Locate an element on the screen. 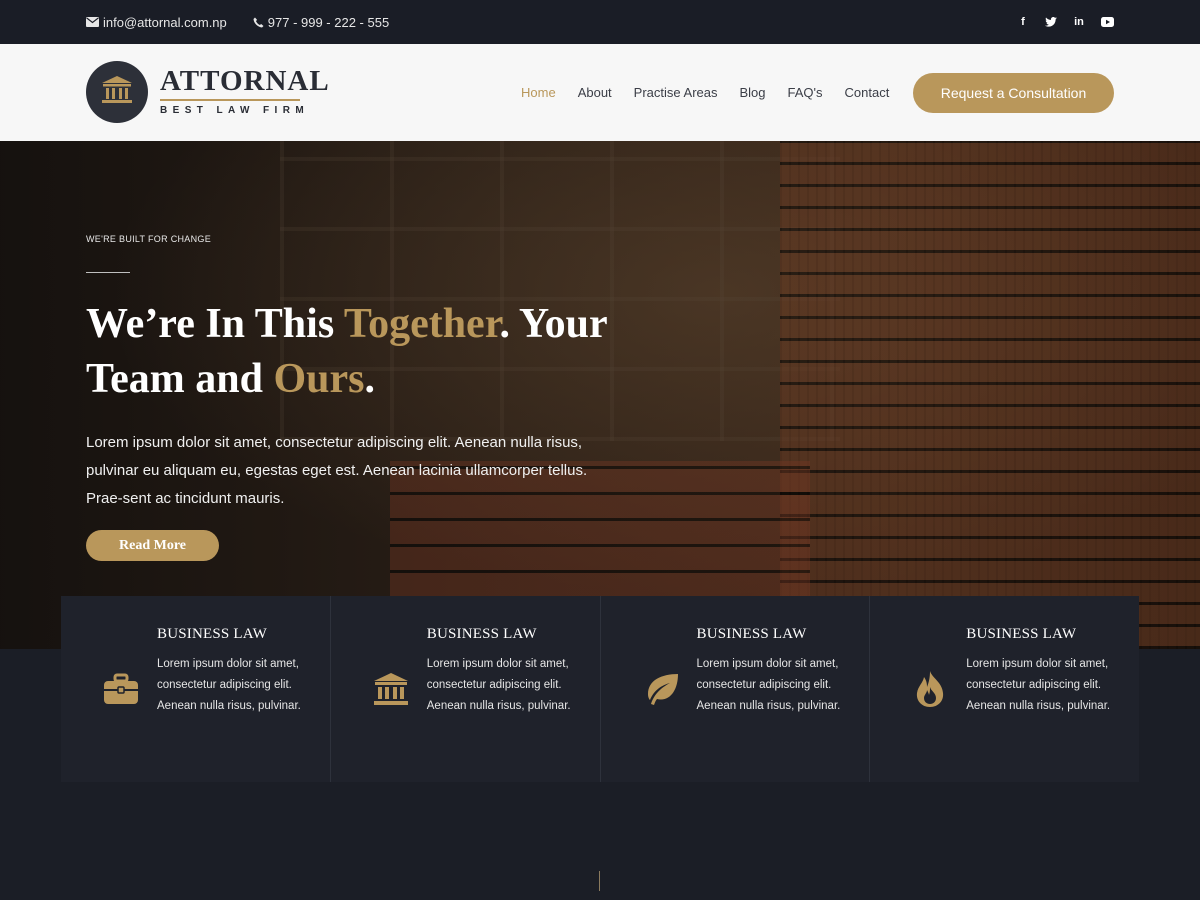  brand-tagline: BEST LAW FIRM is located at coordinates (235, 110).